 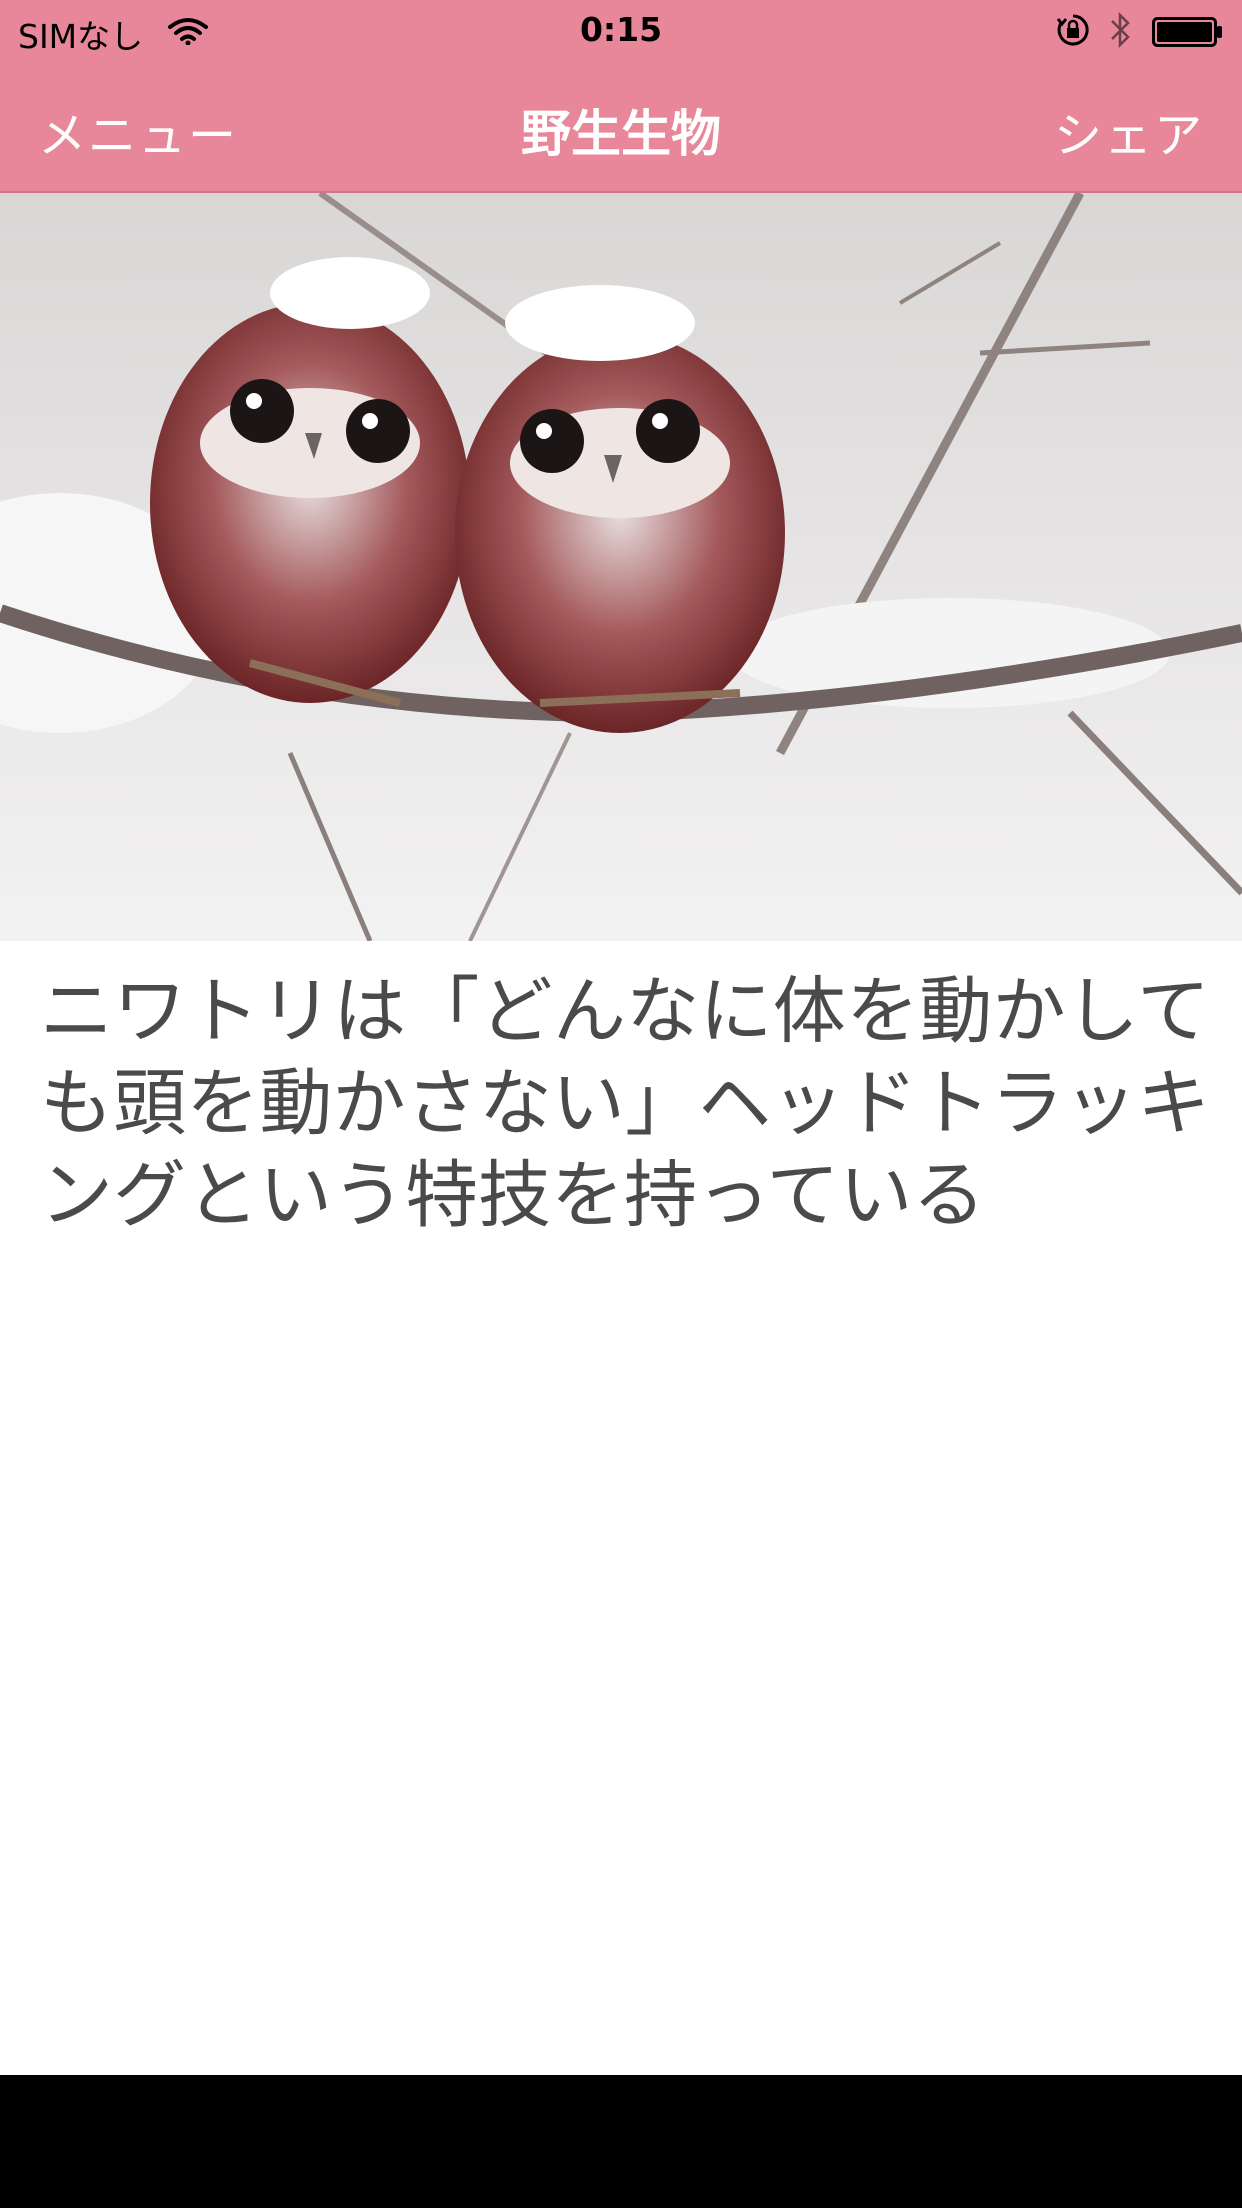 What do you see at coordinates (621, 126) in the screenshot?
I see `navigation-bar: メニュー 野生生物 シェア` at bounding box center [621, 126].